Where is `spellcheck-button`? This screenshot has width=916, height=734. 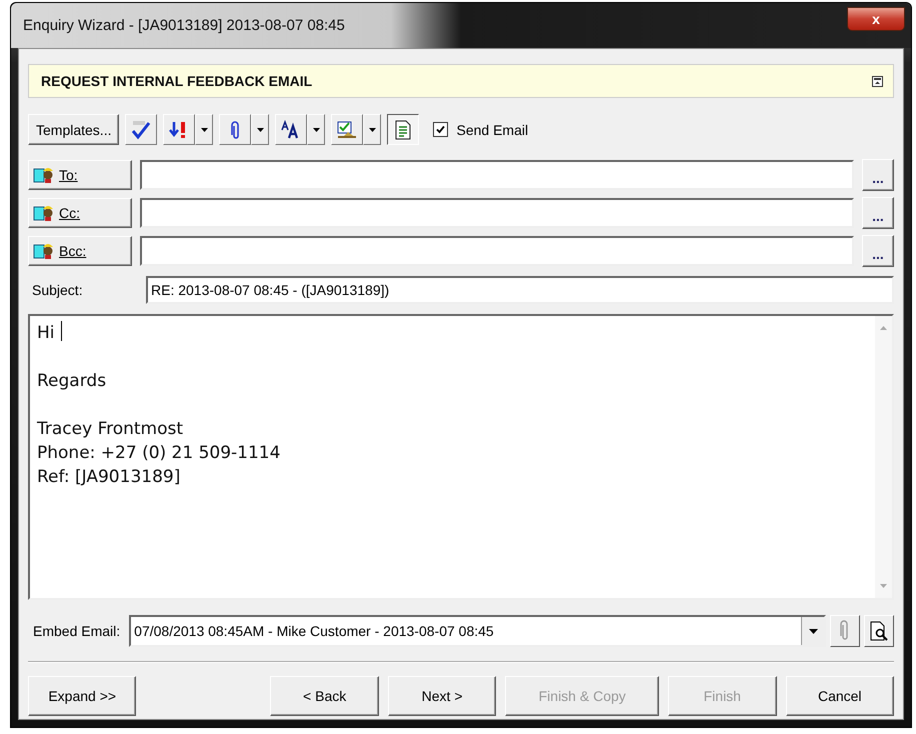 spellcheck-button is located at coordinates (141, 129).